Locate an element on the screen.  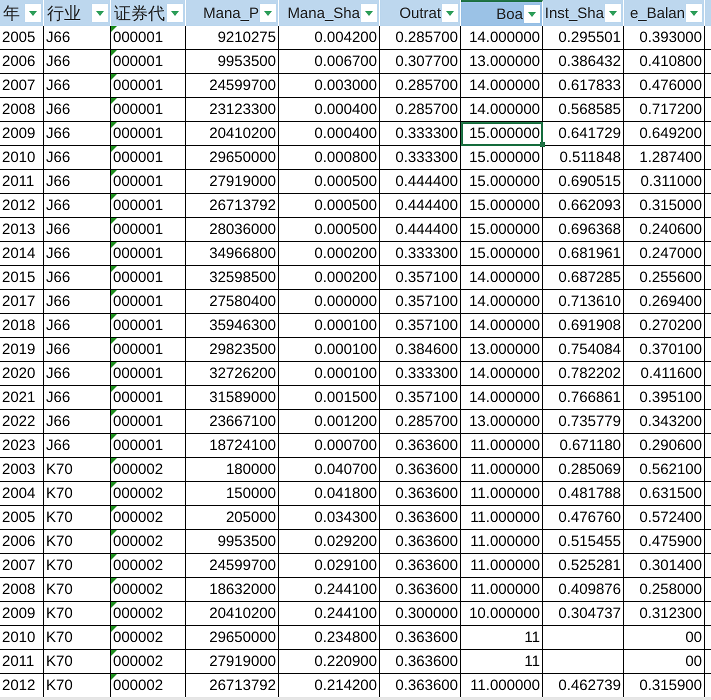
table-cell: 0.386432 is located at coordinates (583, 62).